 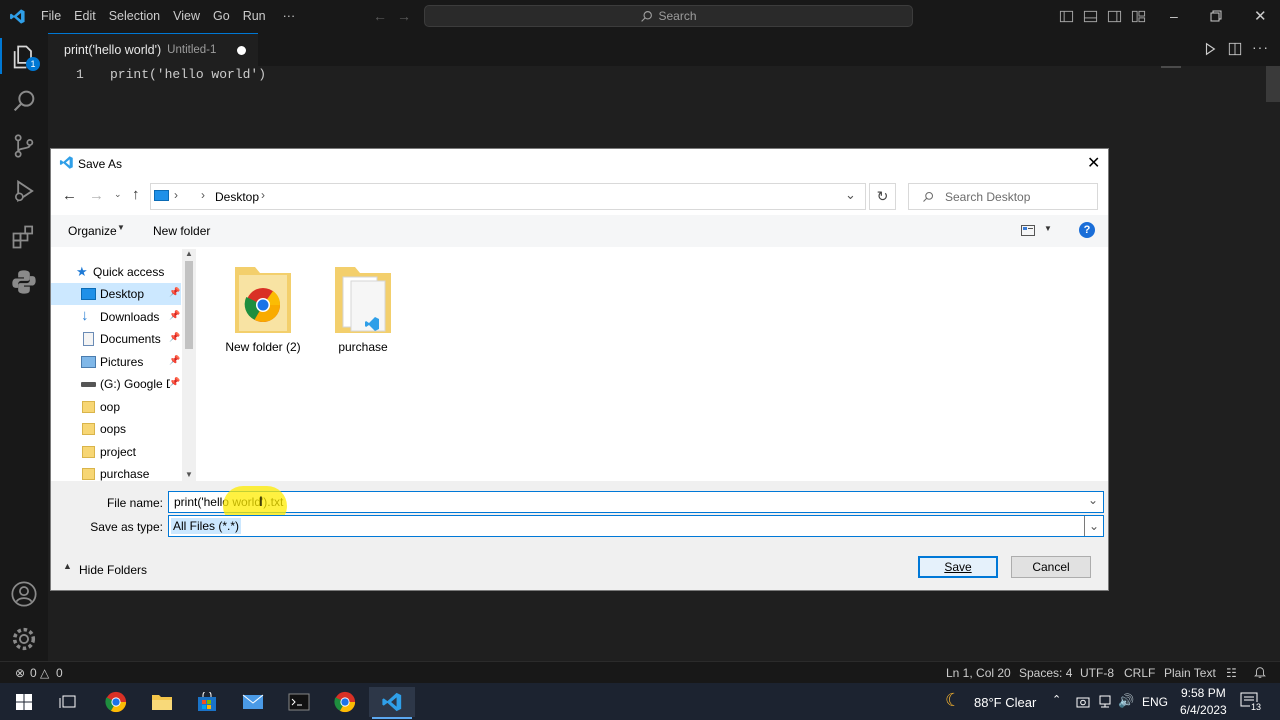 What do you see at coordinates (1174, 16) in the screenshot?
I see `minimize-icon: –` at bounding box center [1174, 16].